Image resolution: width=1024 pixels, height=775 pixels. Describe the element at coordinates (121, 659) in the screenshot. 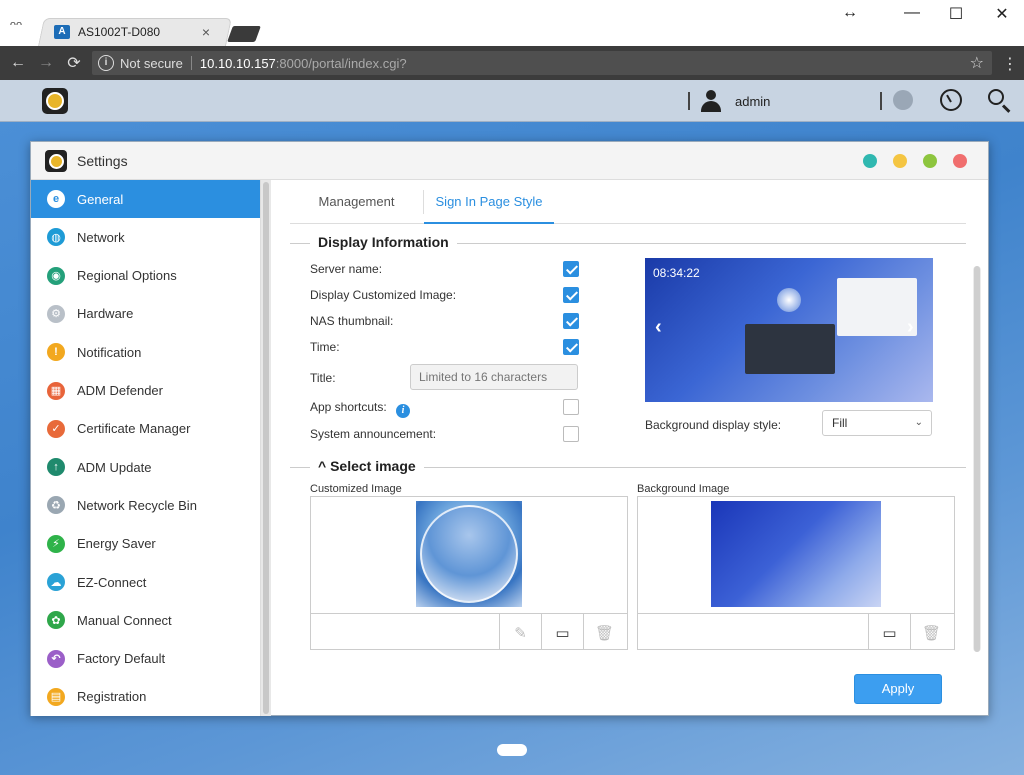

I see `sidebar-item-label: Factory Default` at that location.